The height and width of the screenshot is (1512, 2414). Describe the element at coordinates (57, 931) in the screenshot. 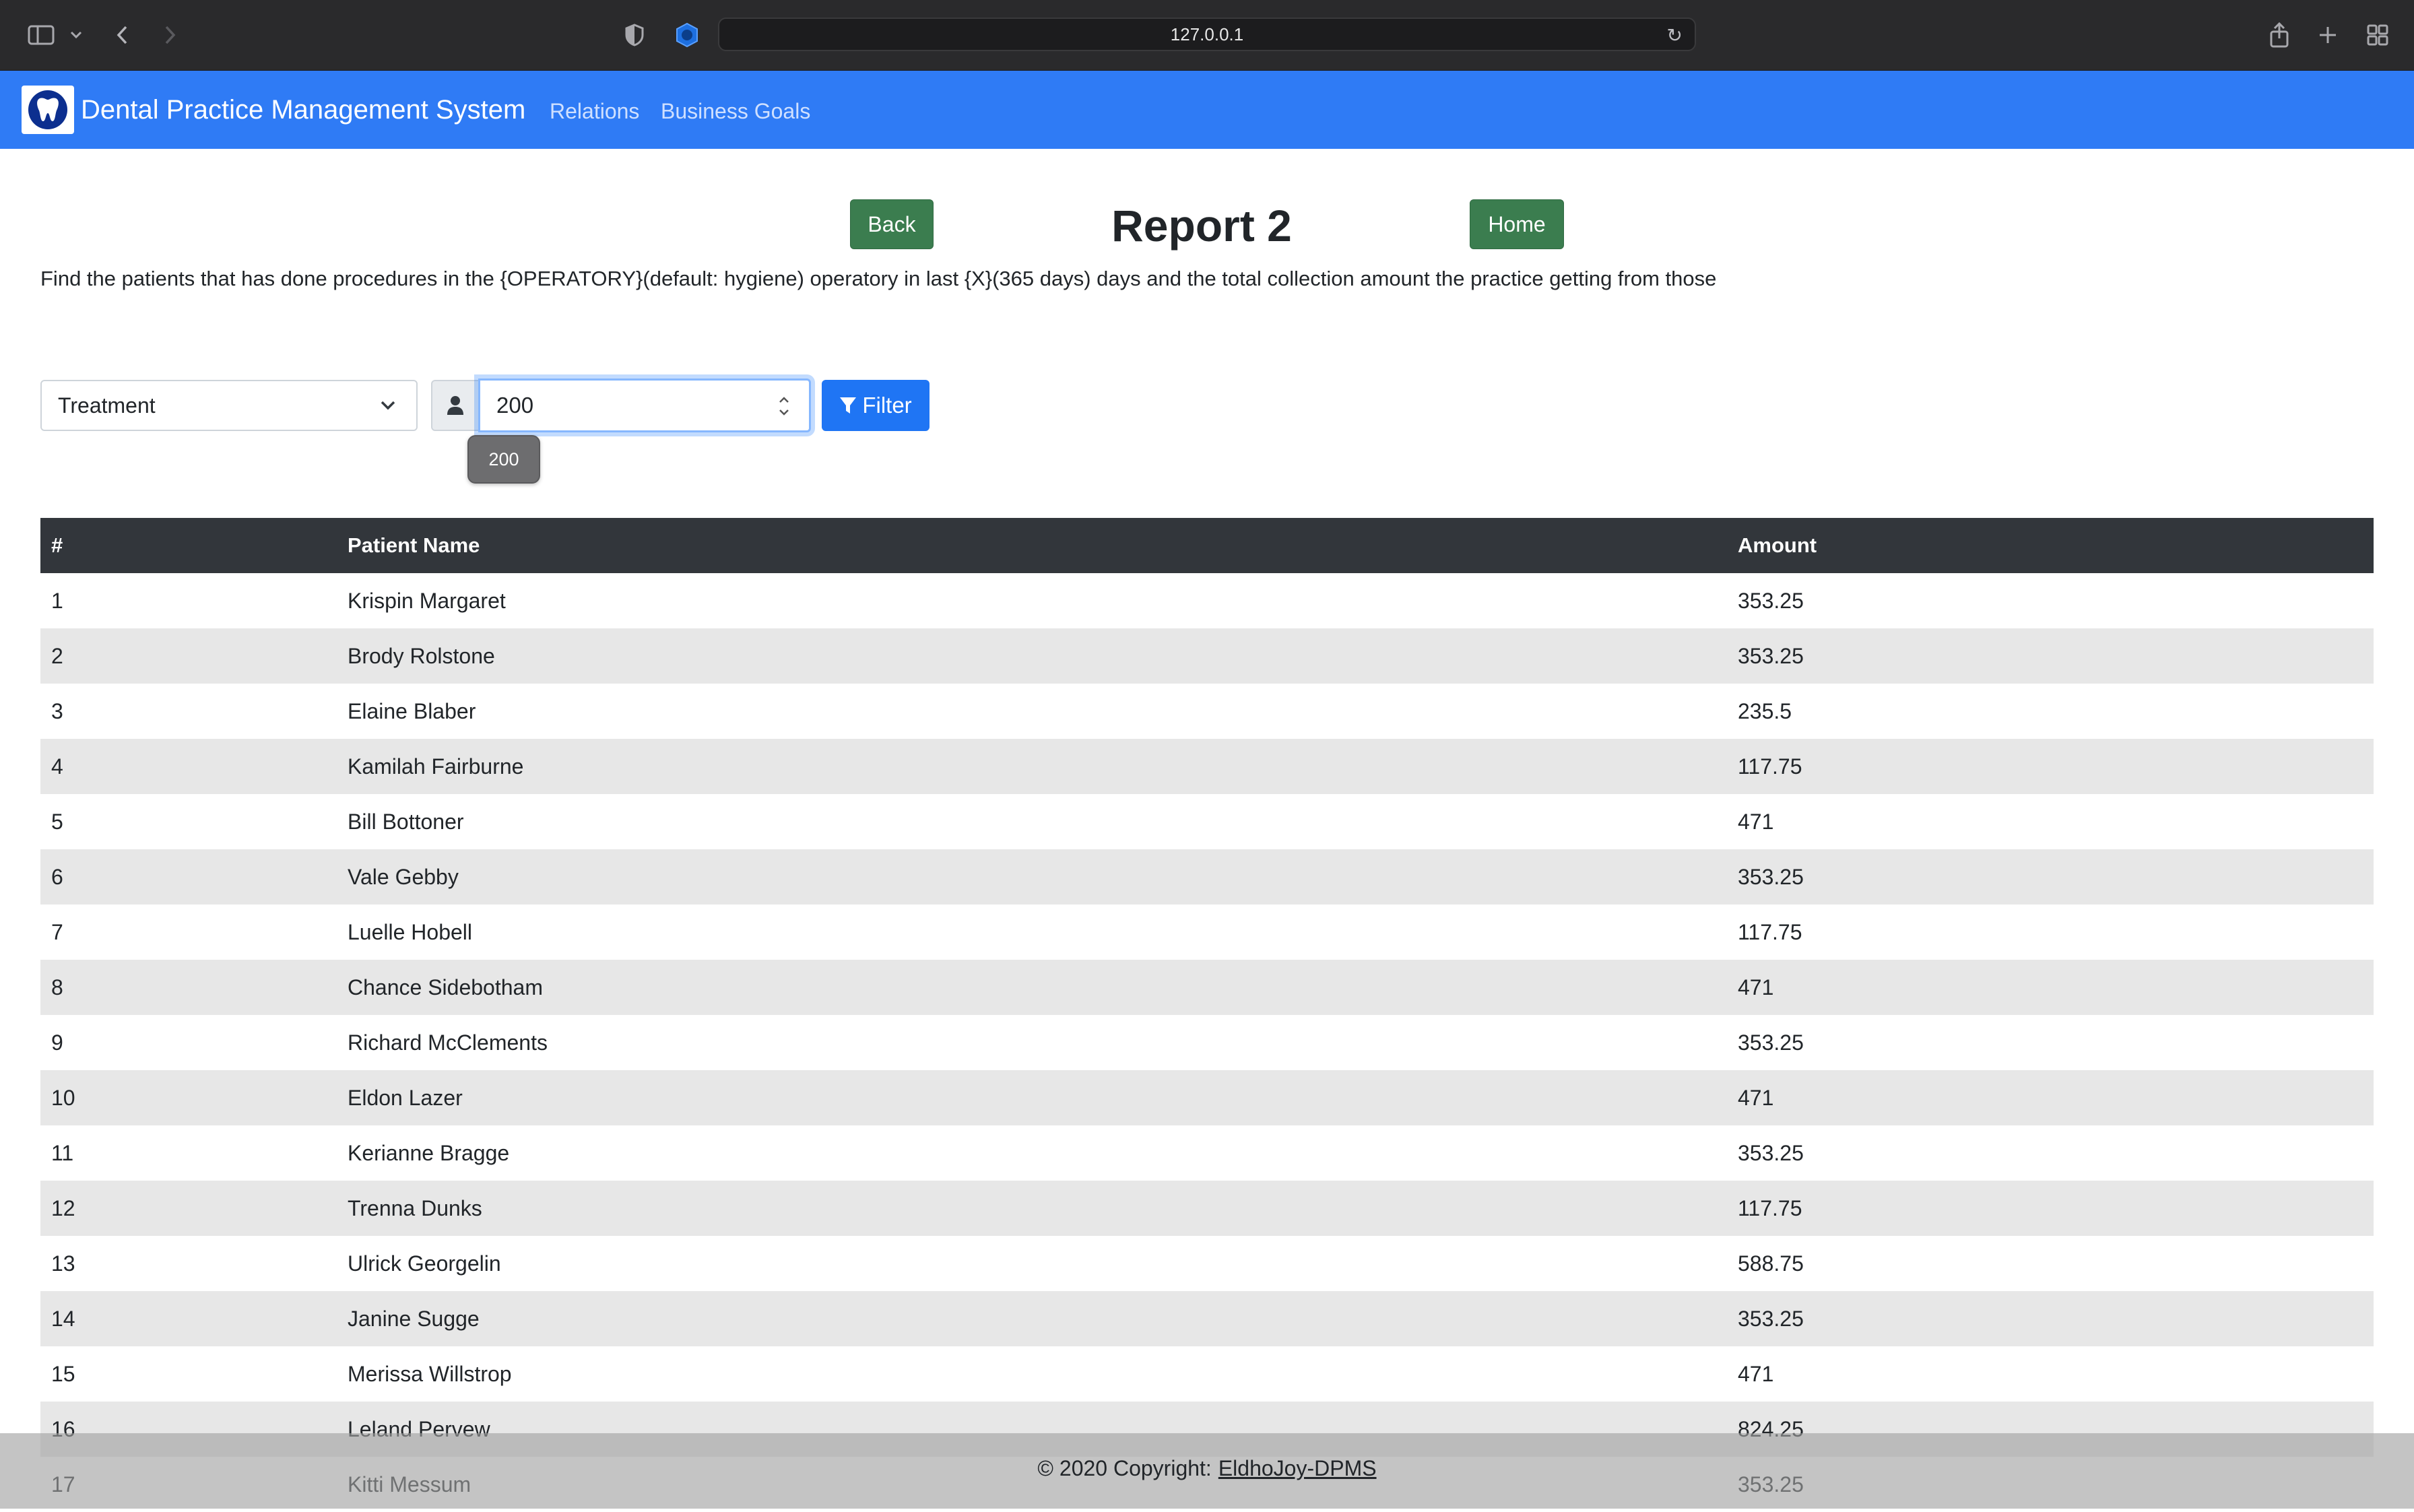

I see `cell-number: 7` at that location.